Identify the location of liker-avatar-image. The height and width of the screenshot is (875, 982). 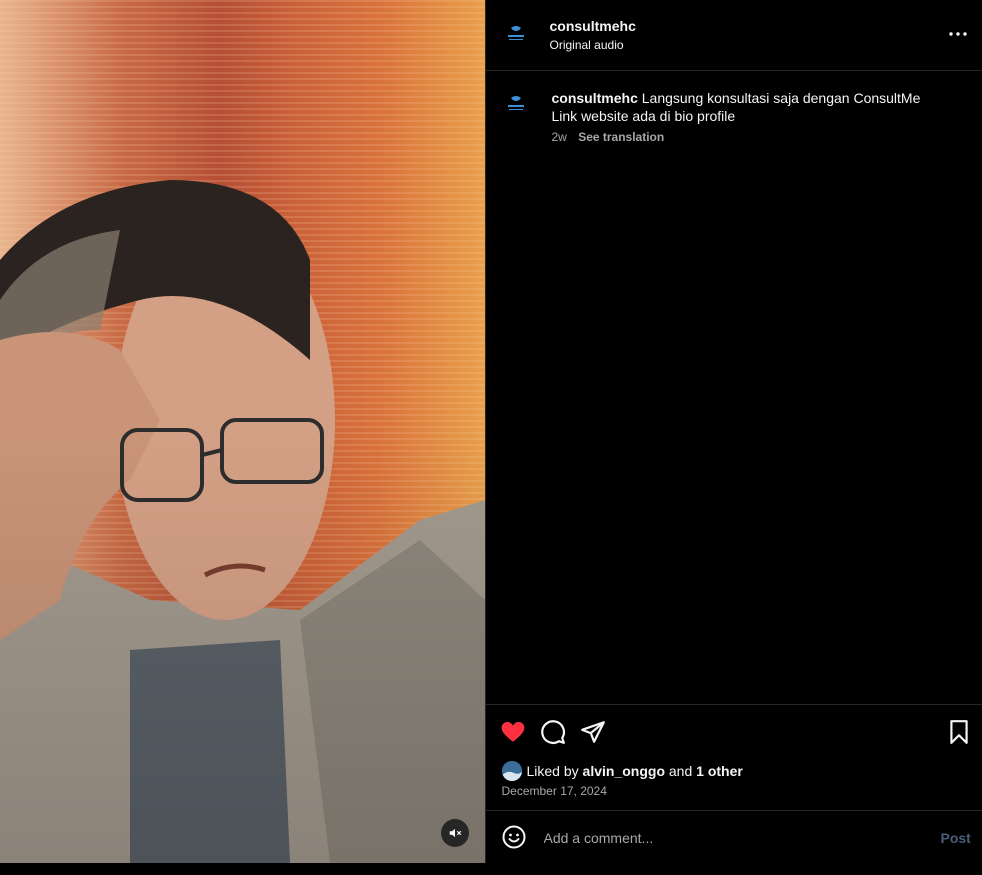
(511, 771).